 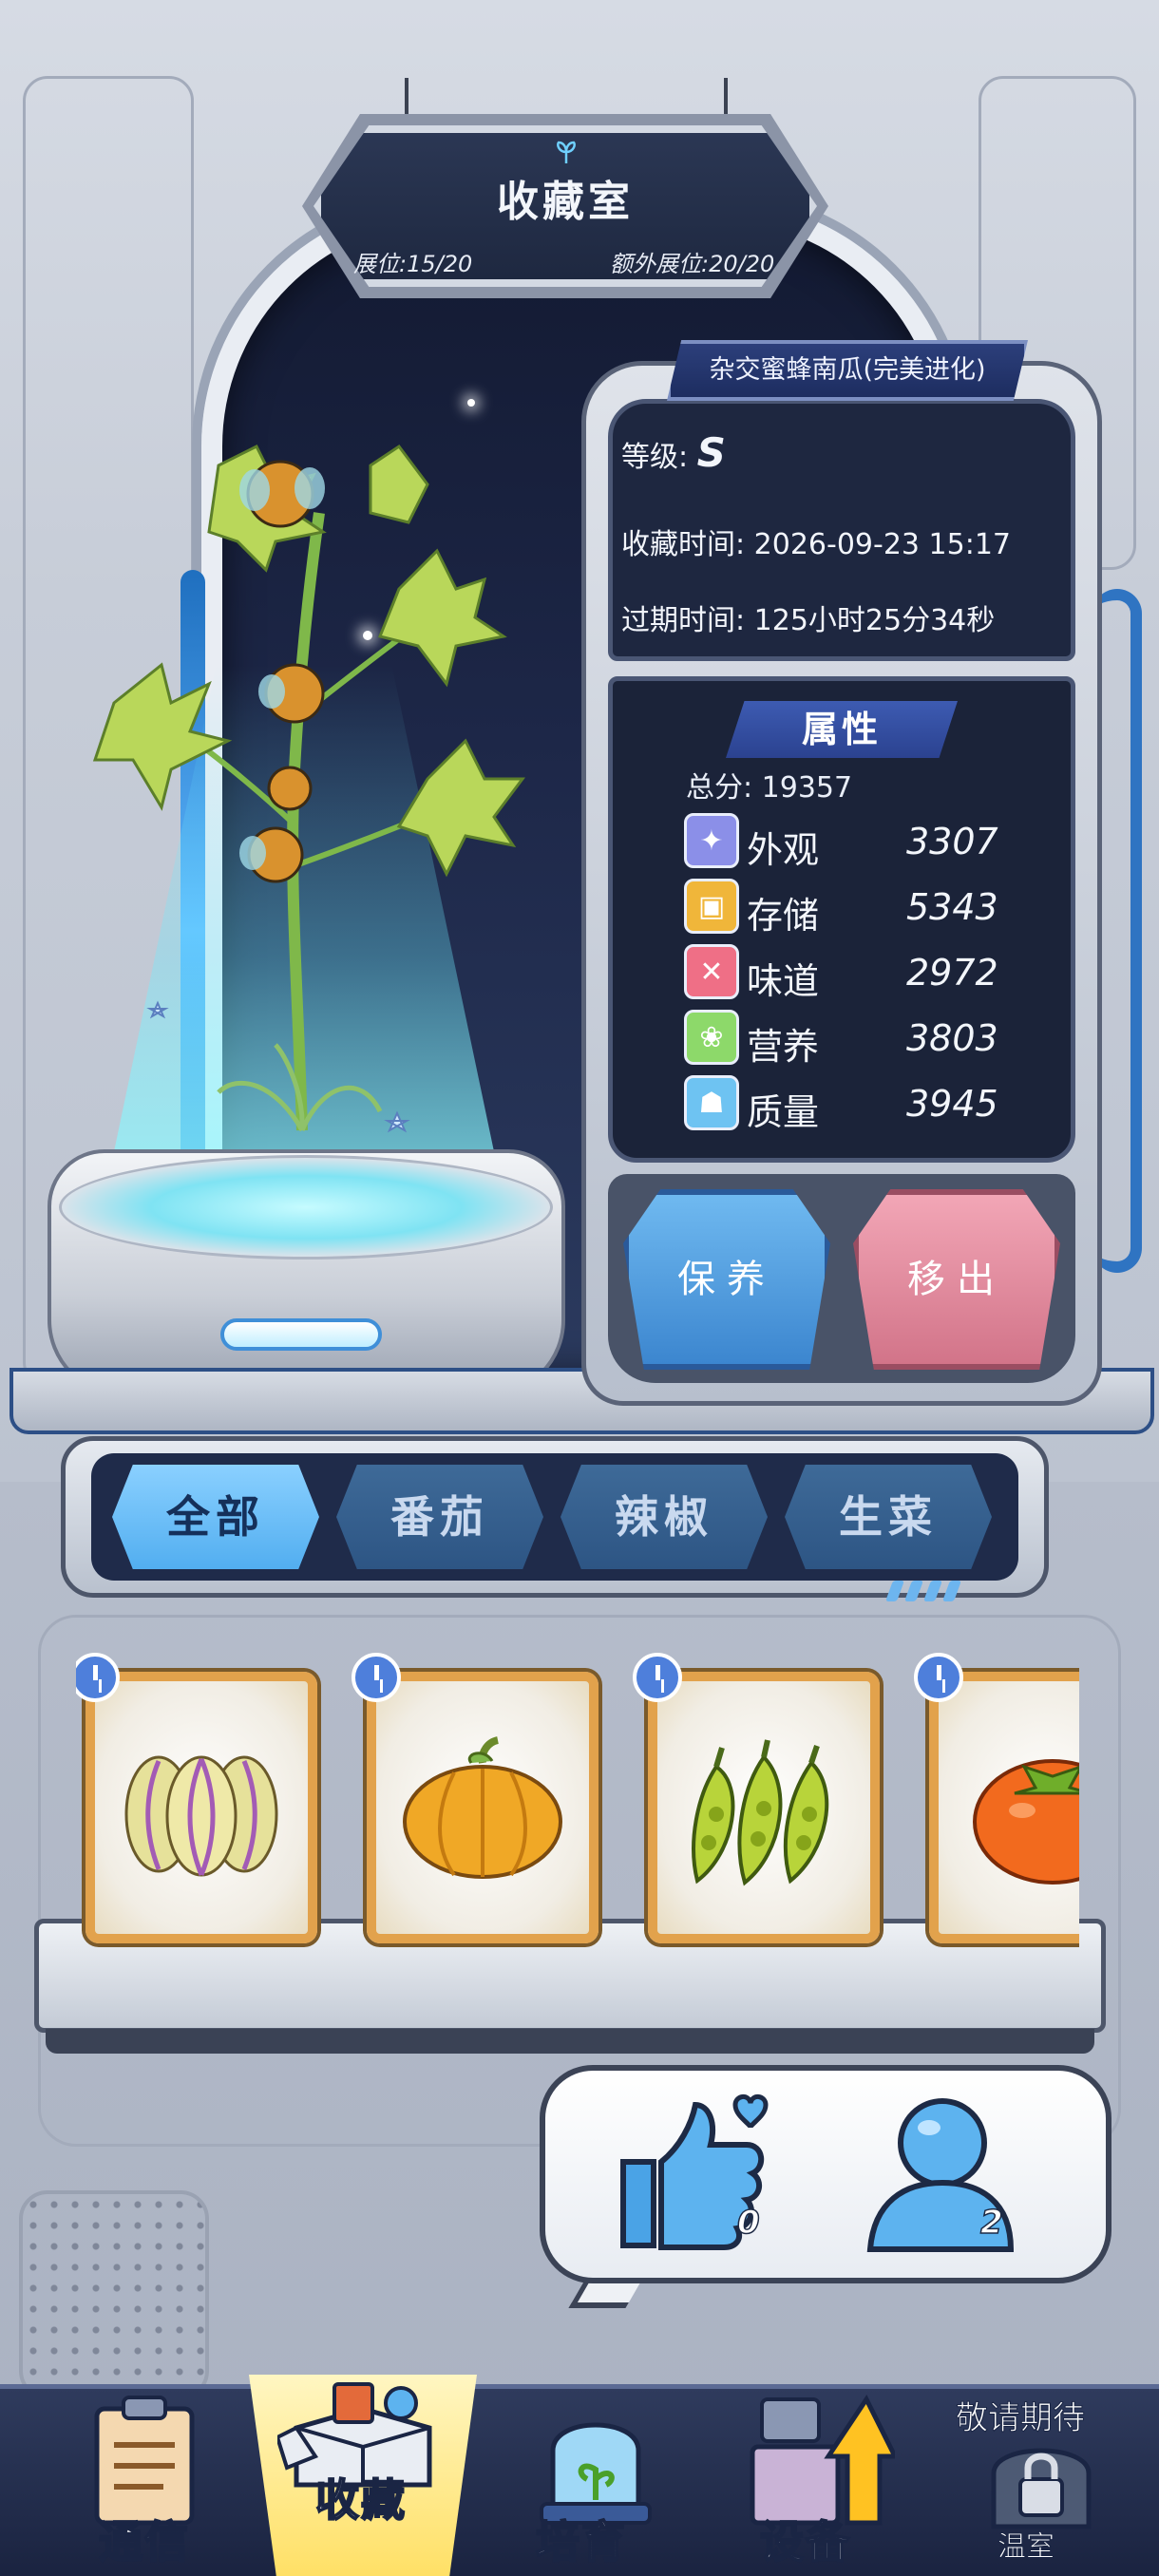 I want to click on attribute-row-quality: ☗ 质量 3945, so click(x=845, y=1104).